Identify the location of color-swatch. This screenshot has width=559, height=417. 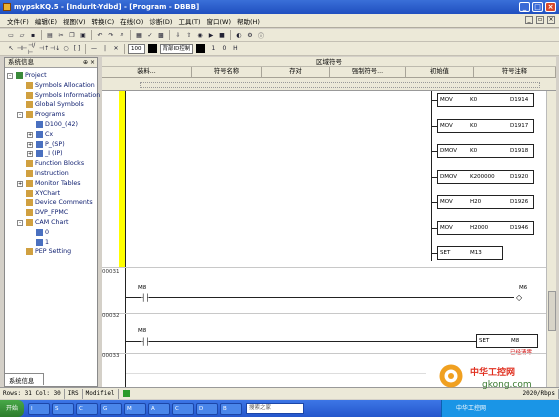
(152, 48).